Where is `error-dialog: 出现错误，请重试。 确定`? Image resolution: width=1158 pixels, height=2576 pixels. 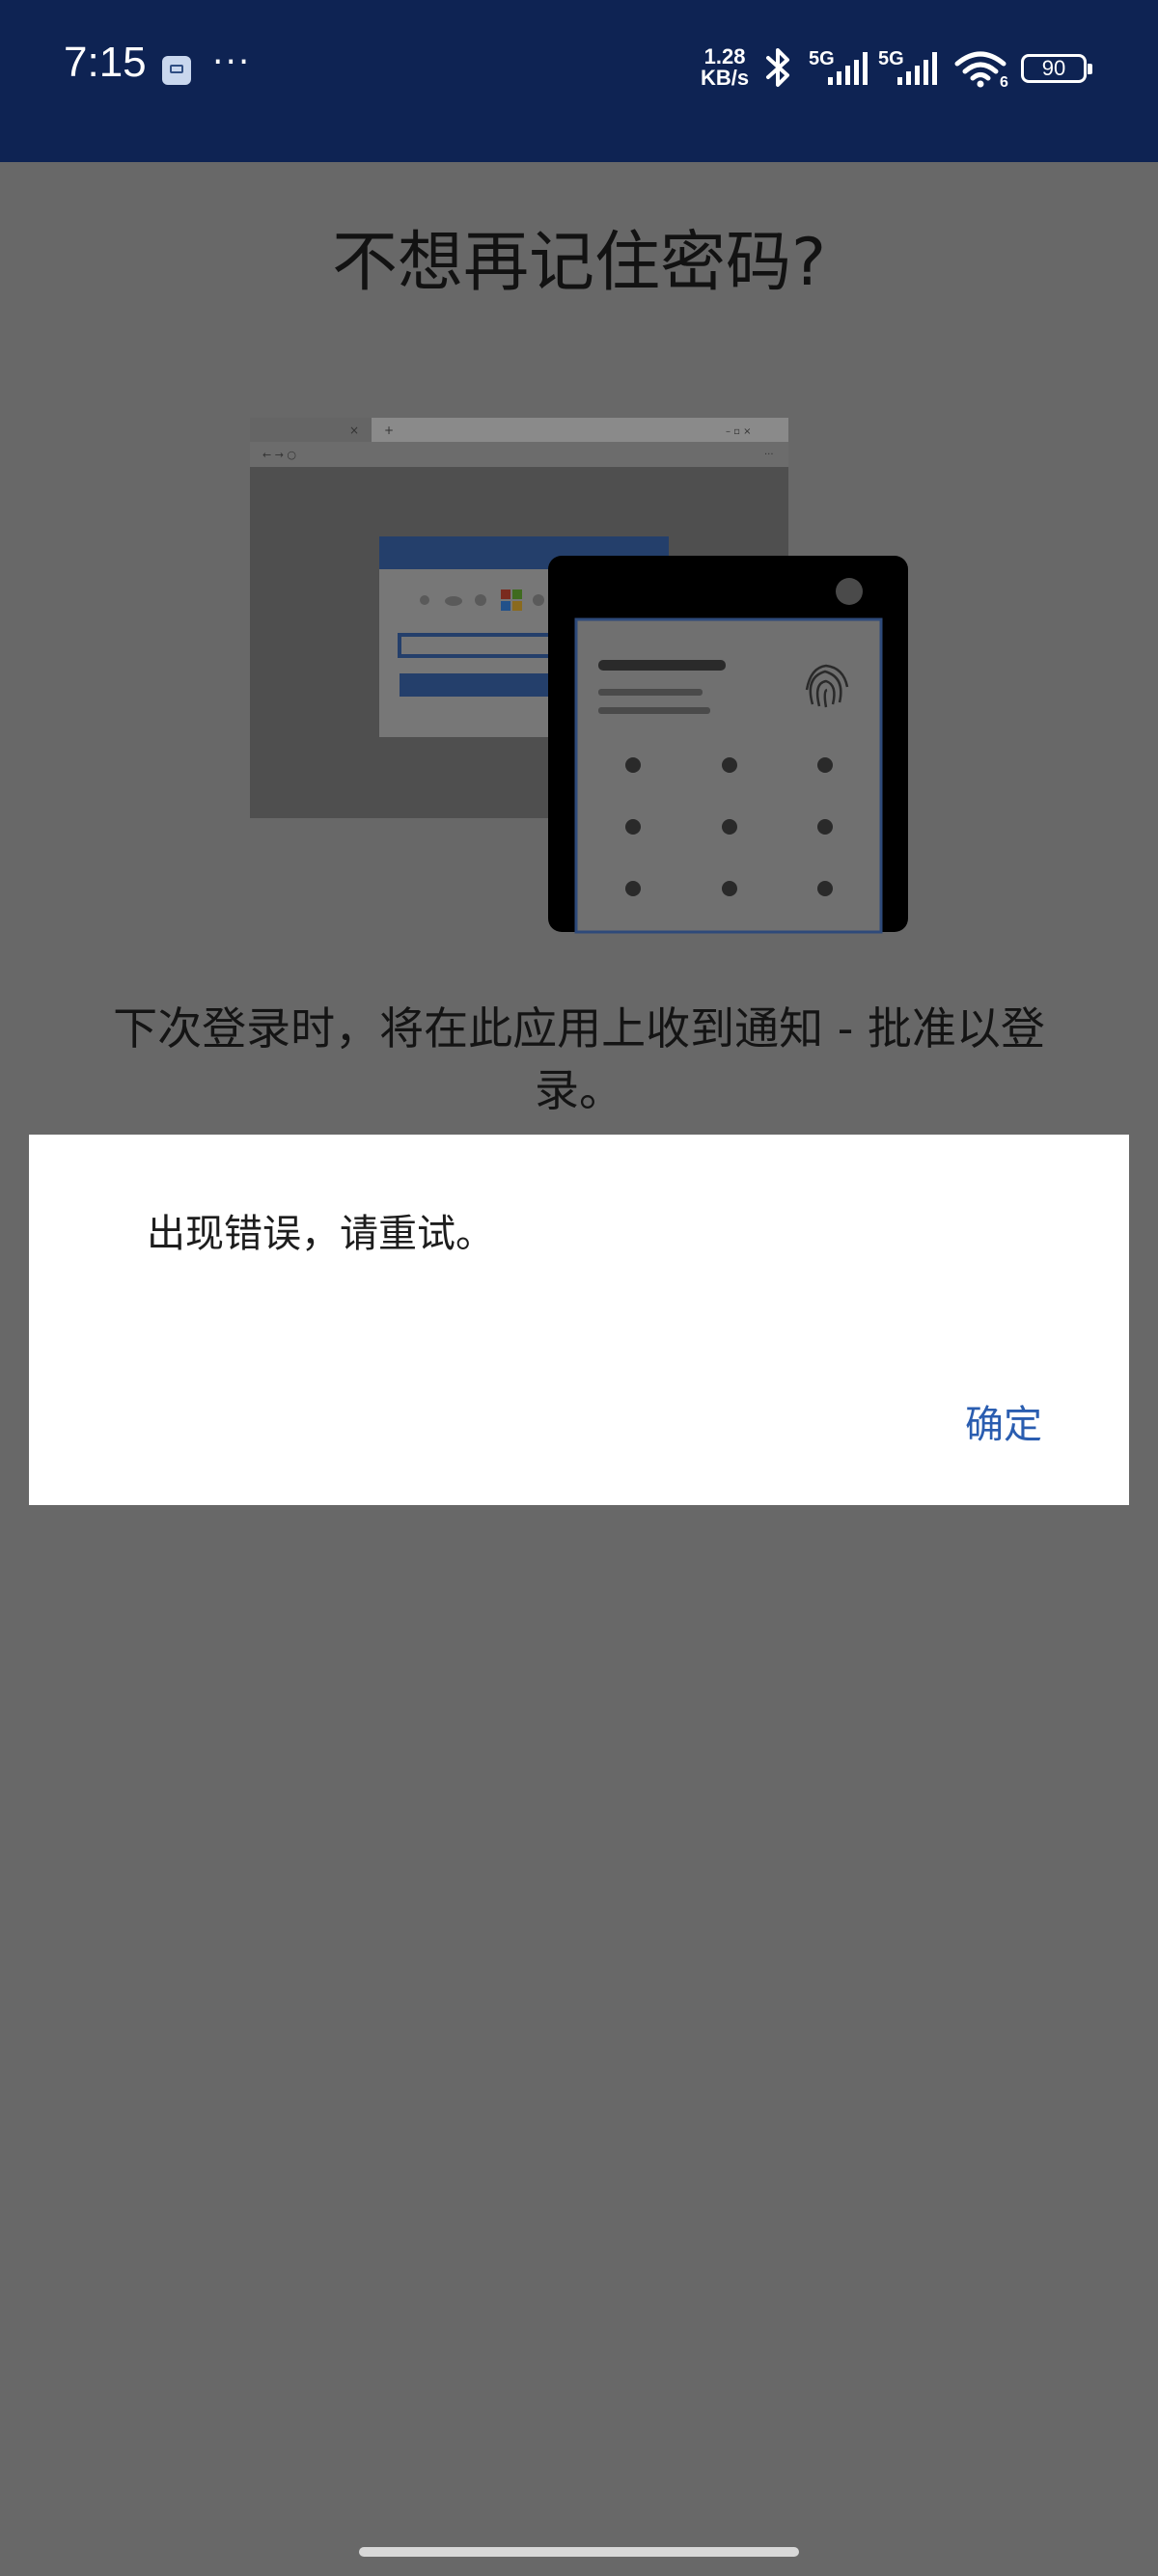
error-dialog: 出现错误，请重试。 确定 is located at coordinates (579, 1320).